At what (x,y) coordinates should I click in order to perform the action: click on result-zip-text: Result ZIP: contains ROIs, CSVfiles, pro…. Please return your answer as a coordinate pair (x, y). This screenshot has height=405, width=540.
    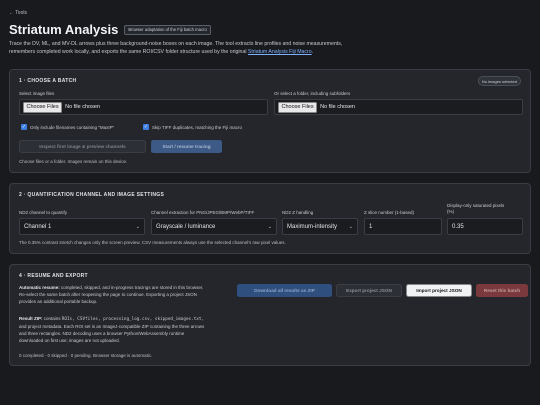
    Looking at the image, I should click on (130, 329).